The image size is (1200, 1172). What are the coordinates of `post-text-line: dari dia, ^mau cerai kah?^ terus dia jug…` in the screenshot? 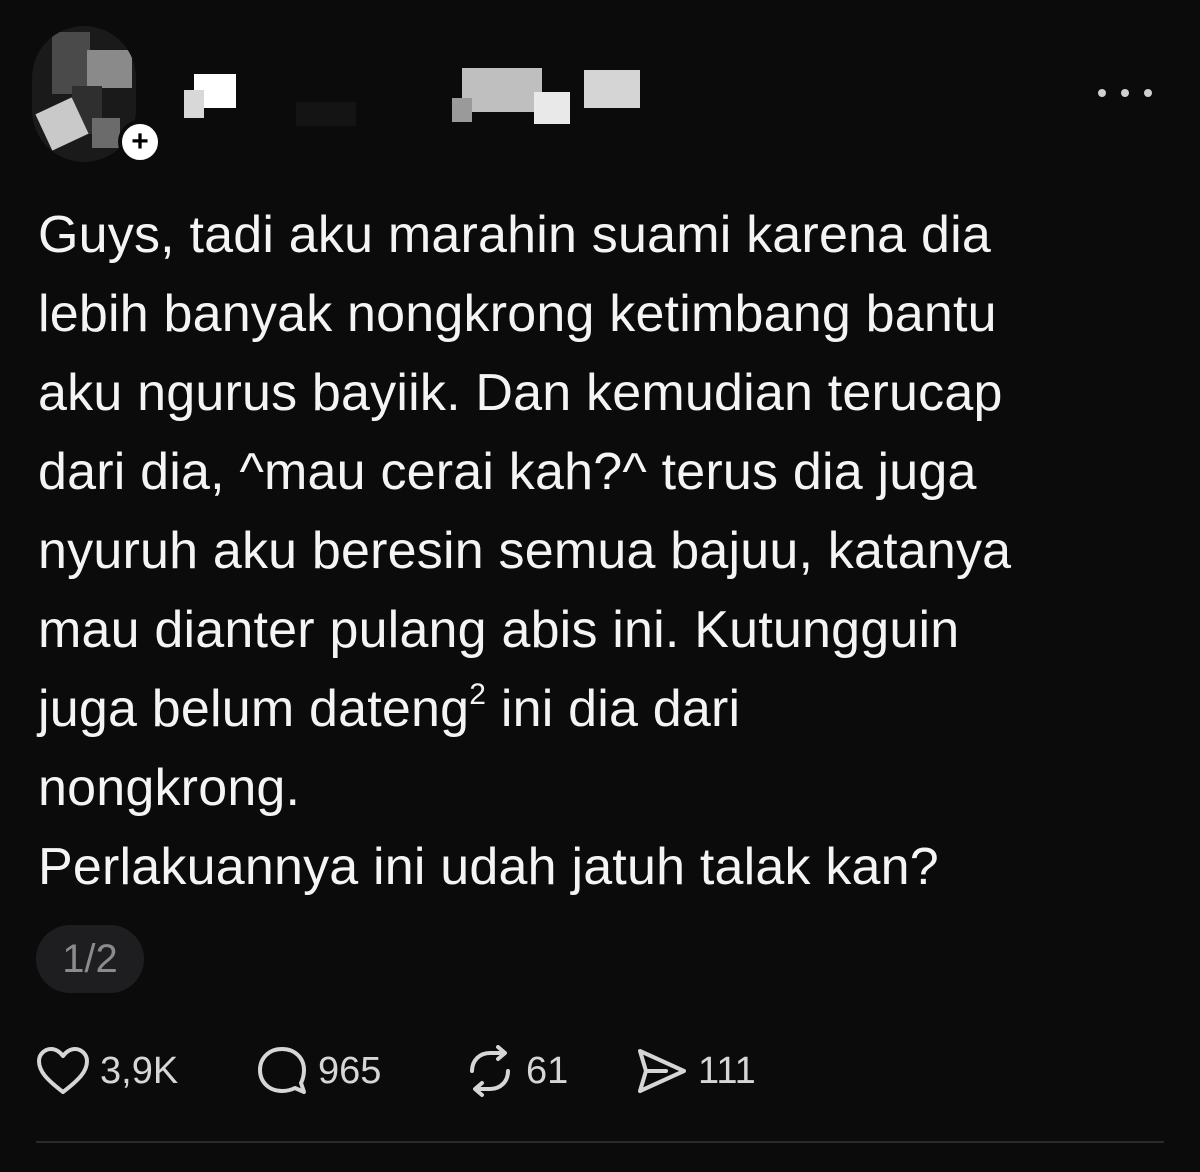 It's located at (507, 472).